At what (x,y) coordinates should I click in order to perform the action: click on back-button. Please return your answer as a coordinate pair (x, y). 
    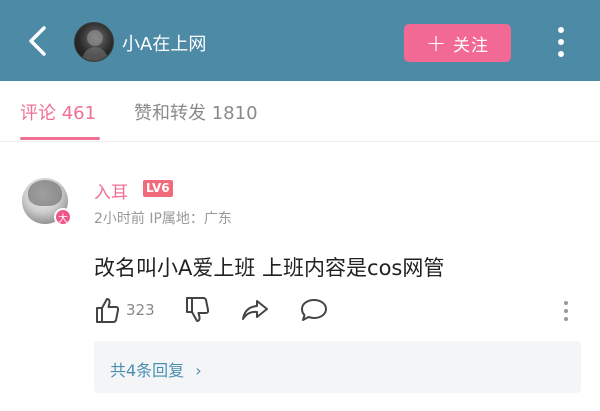
    Looking at the image, I should click on (39, 41).